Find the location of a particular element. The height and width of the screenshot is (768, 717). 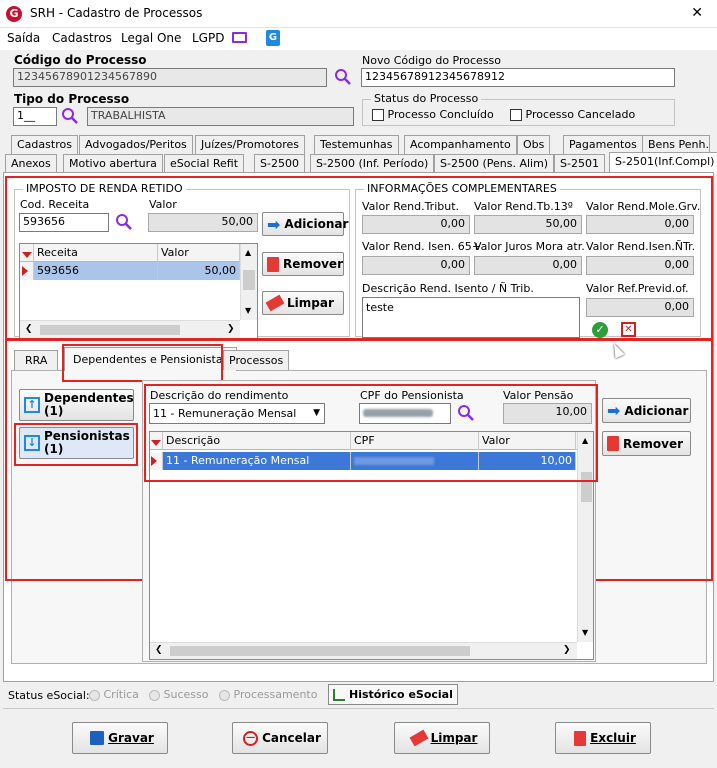

limpar-button: Limpar is located at coordinates (442, 738).